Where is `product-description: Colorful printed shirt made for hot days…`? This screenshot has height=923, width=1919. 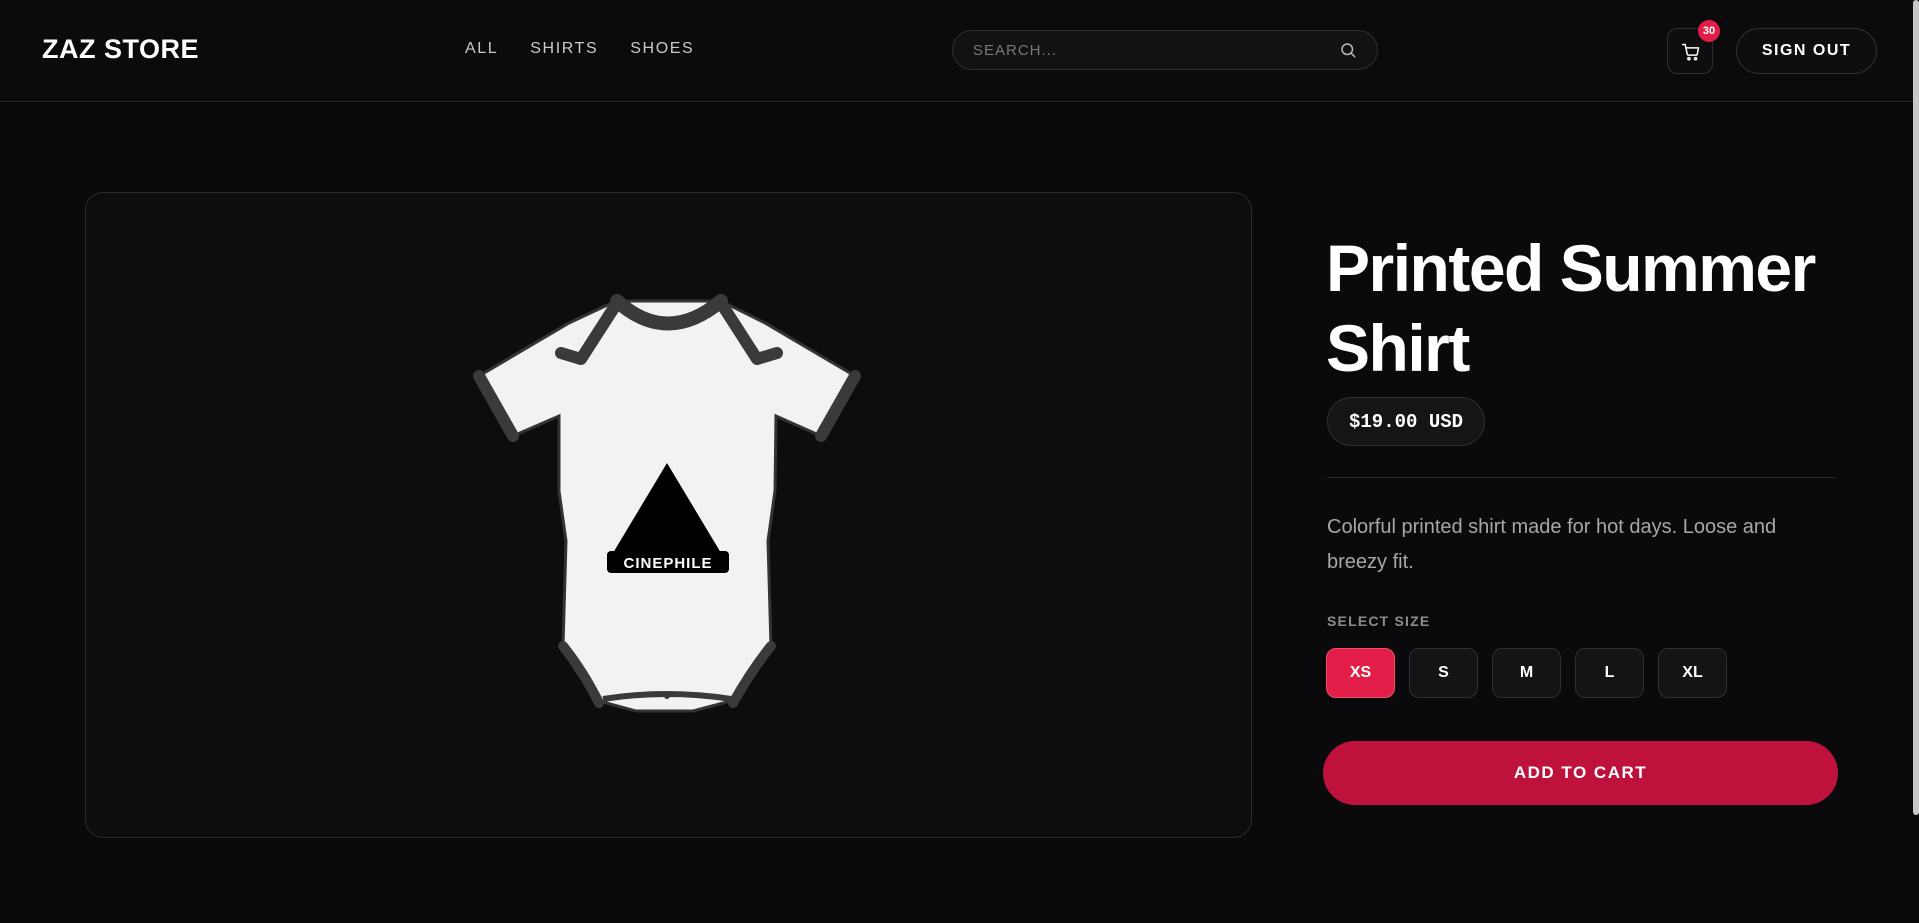 product-description: Colorful printed shirt made for hot days… is located at coordinates (1552, 544).